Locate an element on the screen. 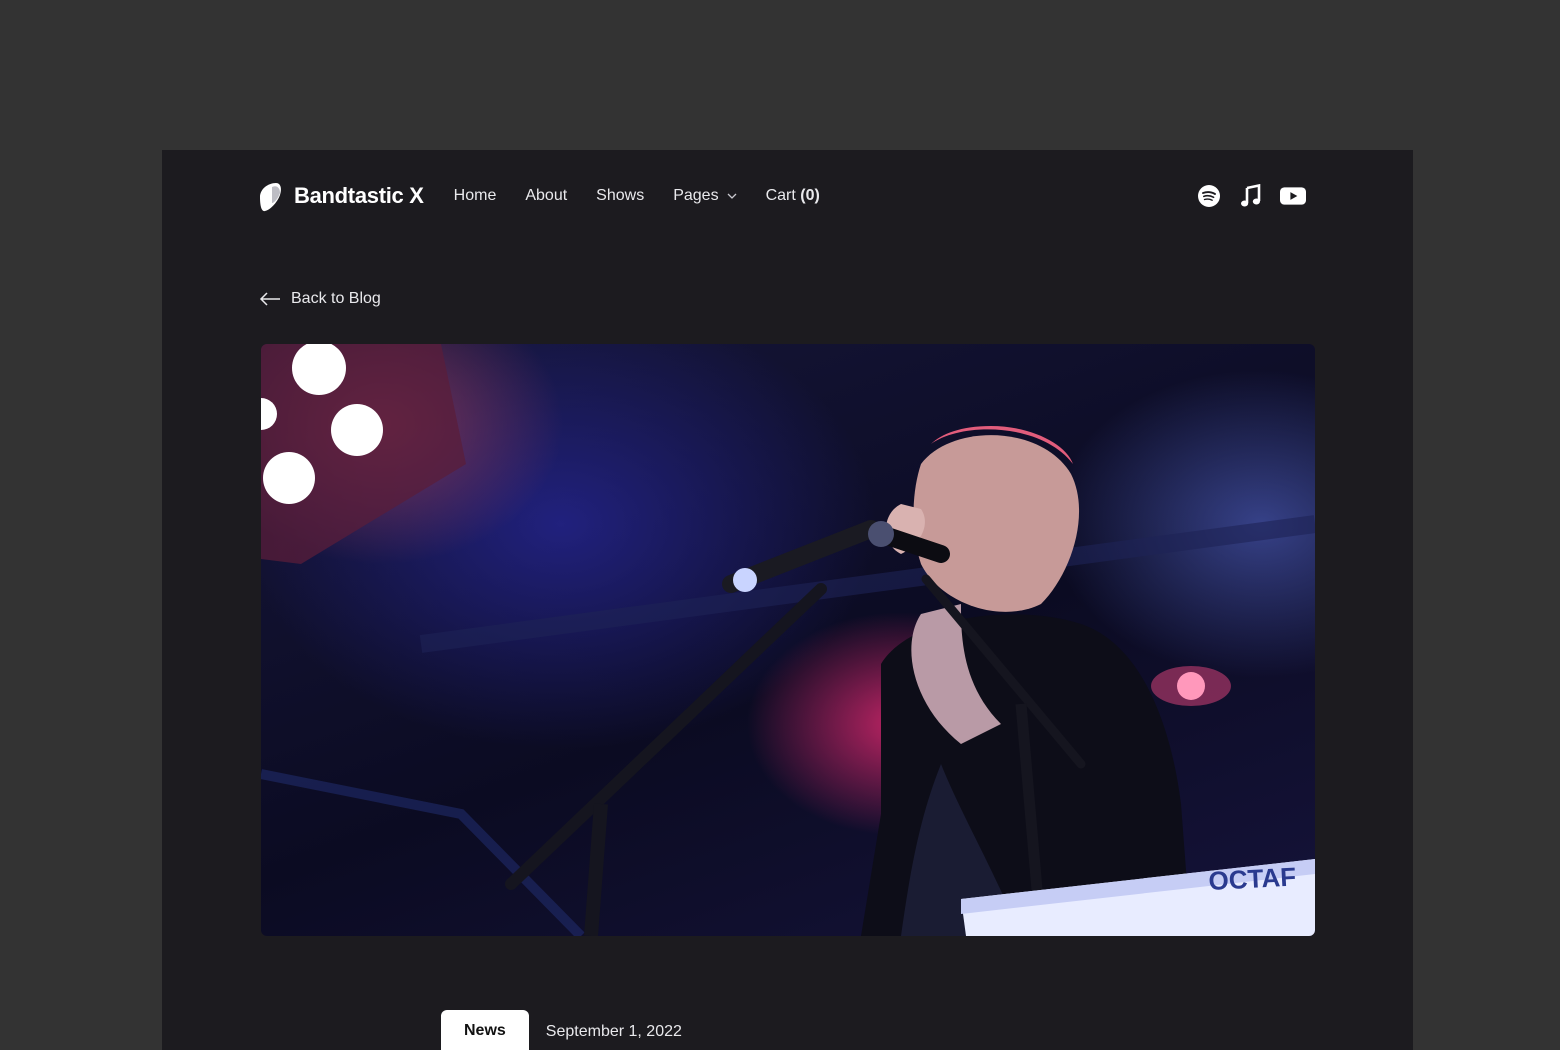  nav-about-link: About is located at coordinates (546, 196).